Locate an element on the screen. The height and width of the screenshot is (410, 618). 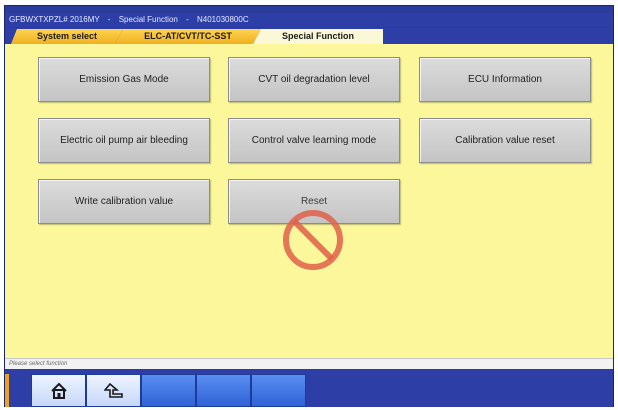
tab-elc-at-cvt: ELC-AT/CVT/TC-SST is located at coordinates (188, 36).